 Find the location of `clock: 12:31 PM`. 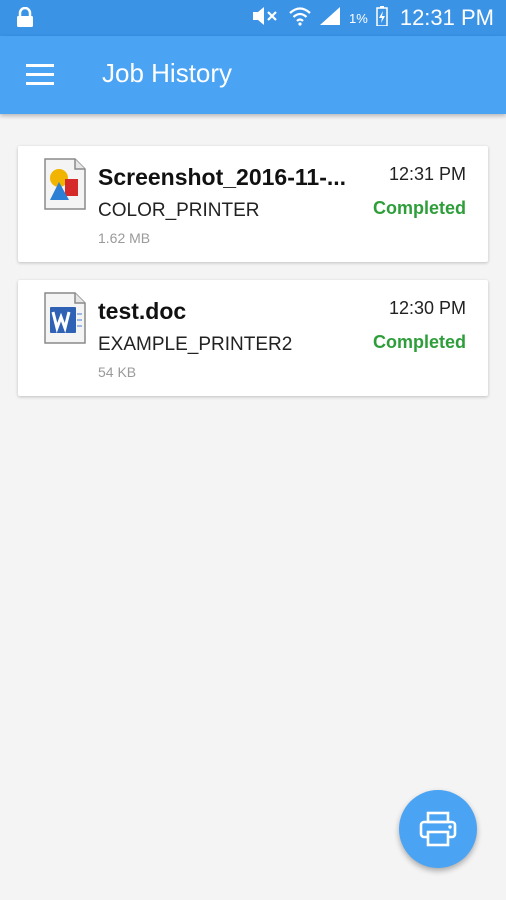

clock: 12:31 PM is located at coordinates (446, 17).